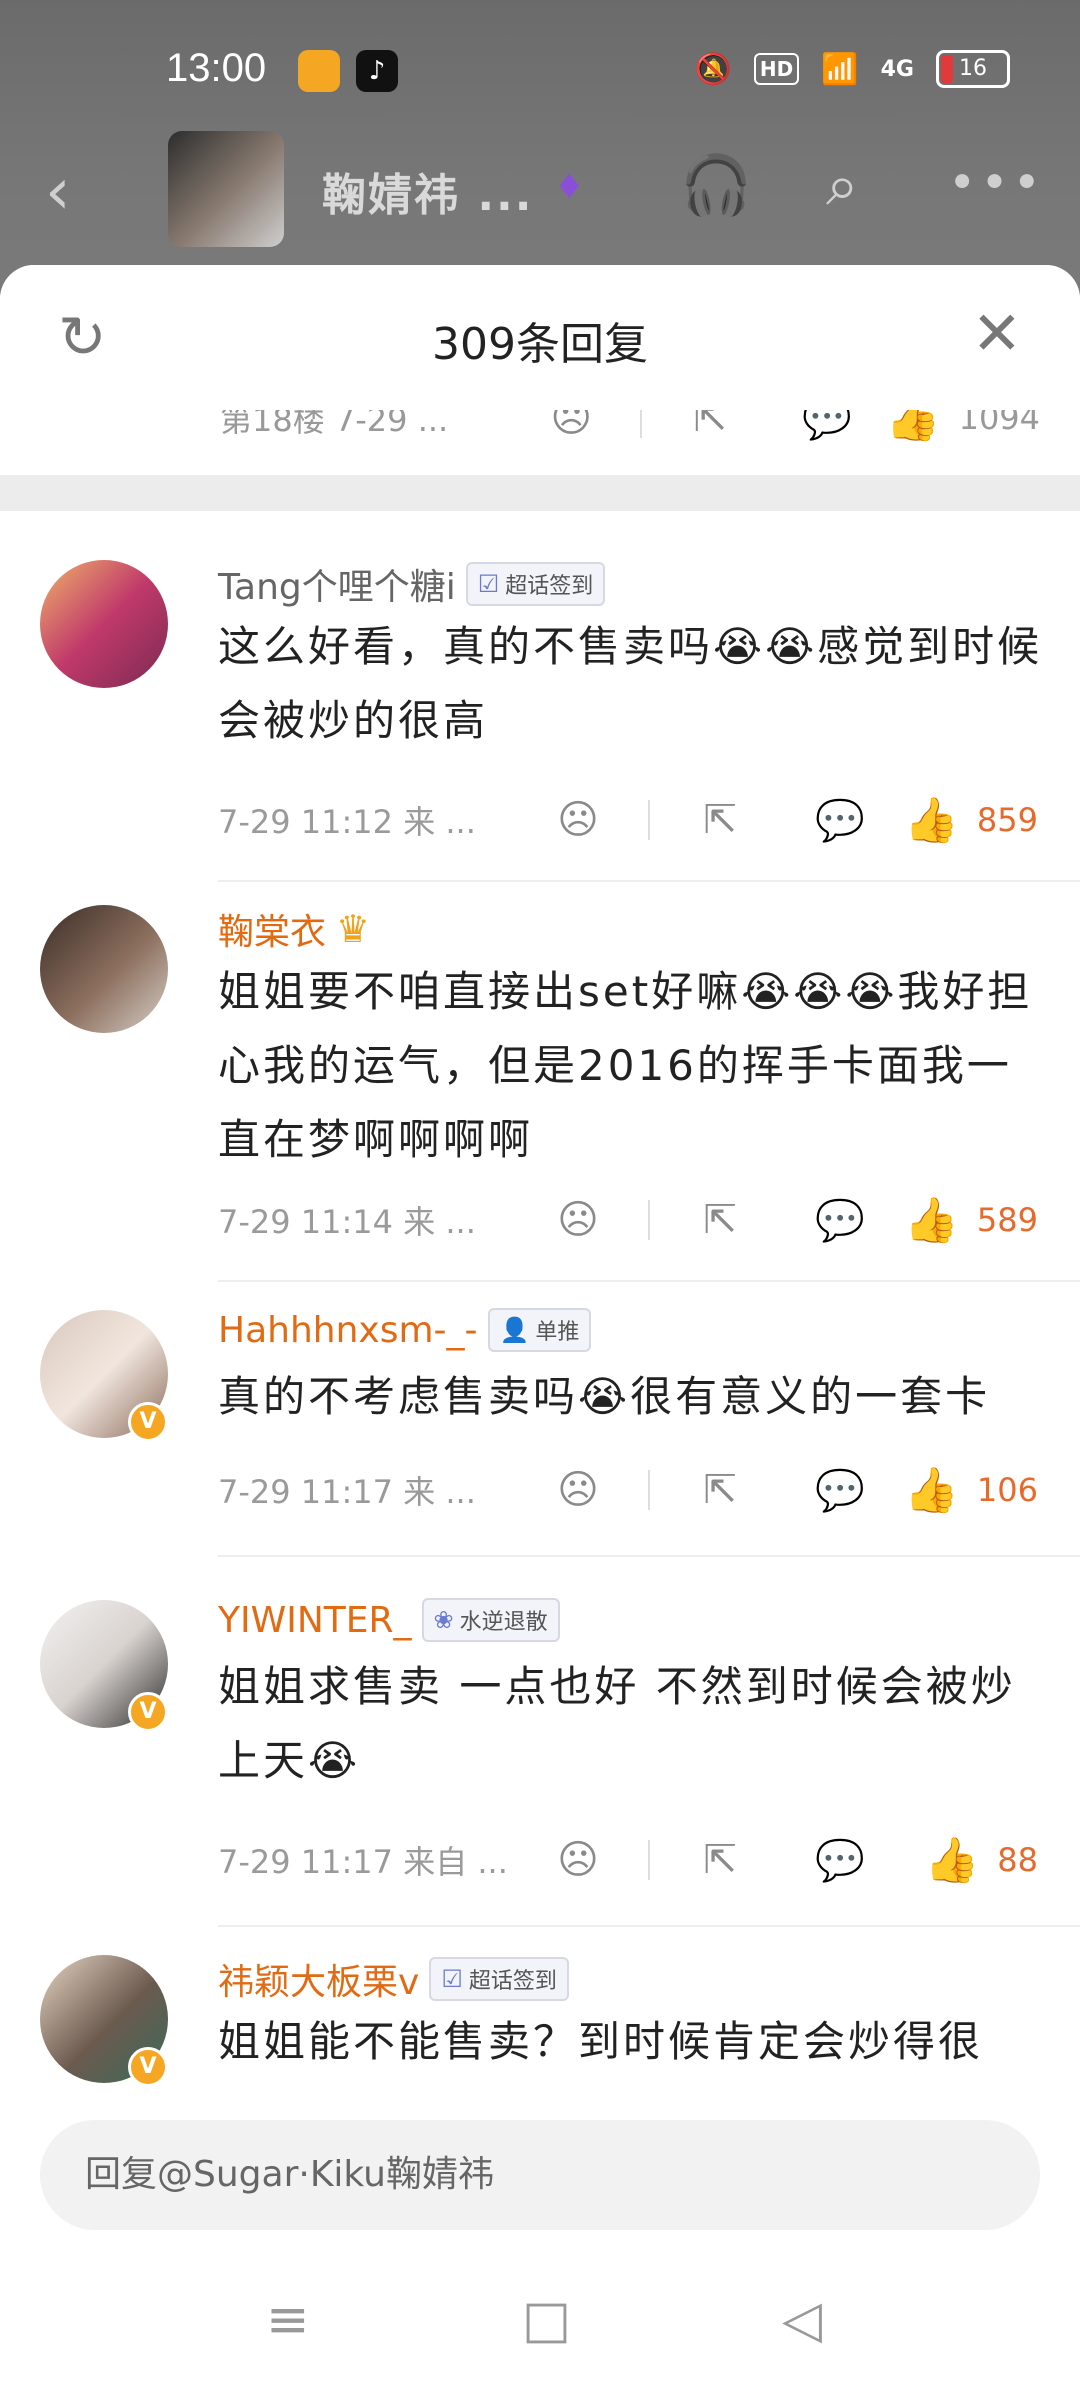 Image resolution: width=1080 pixels, height=2400 pixels. I want to click on comment-actions: 7-29 11:12 来 ... ☹ ⇱ 💬 👍 859, so click(628, 820).